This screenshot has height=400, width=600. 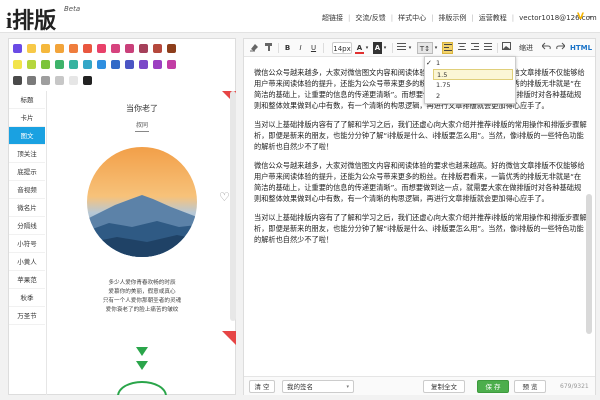 What do you see at coordinates (359, 48) in the screenshot?
I see `text-color-icon: A` at bounding box center [359, 48].